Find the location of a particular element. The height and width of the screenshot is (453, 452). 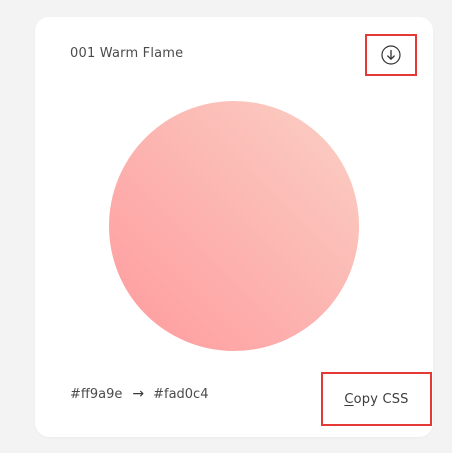

download-circle-icon is located at coordinates (391, 55).